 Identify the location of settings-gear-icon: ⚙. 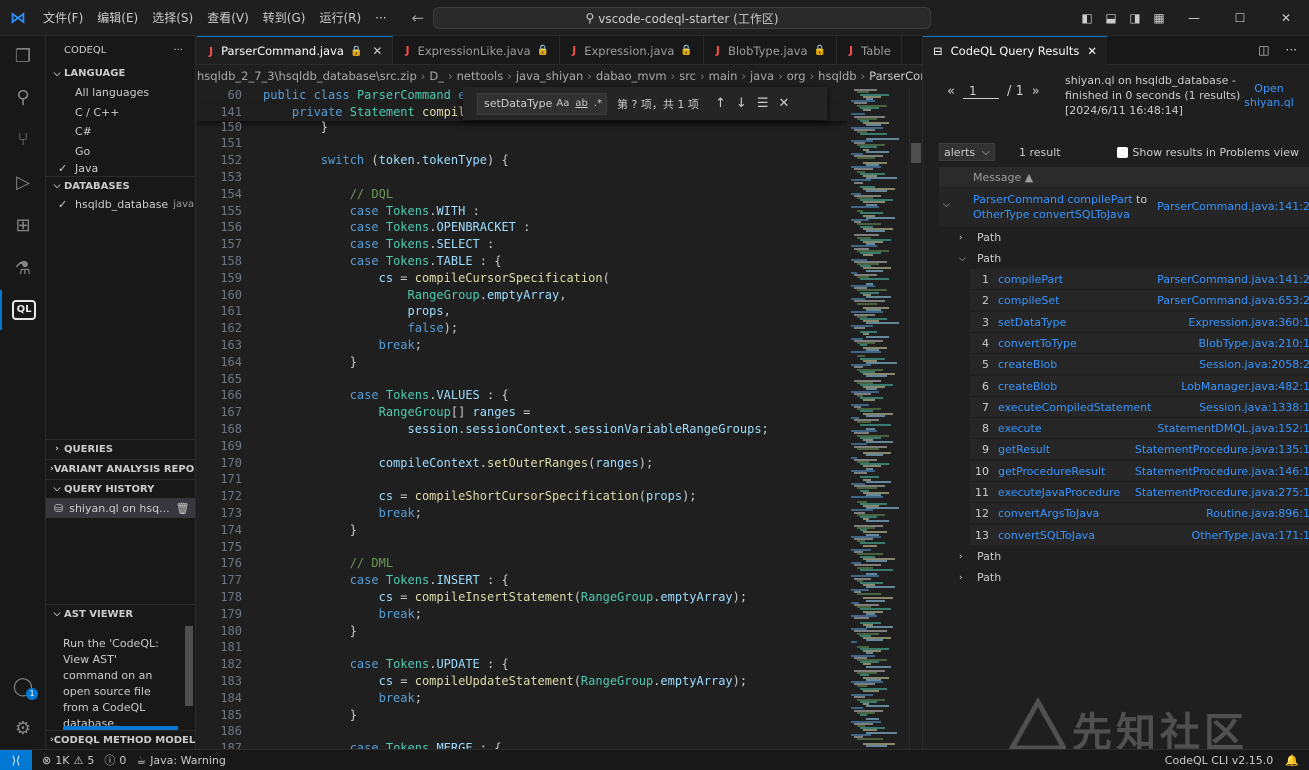
(23, 728).